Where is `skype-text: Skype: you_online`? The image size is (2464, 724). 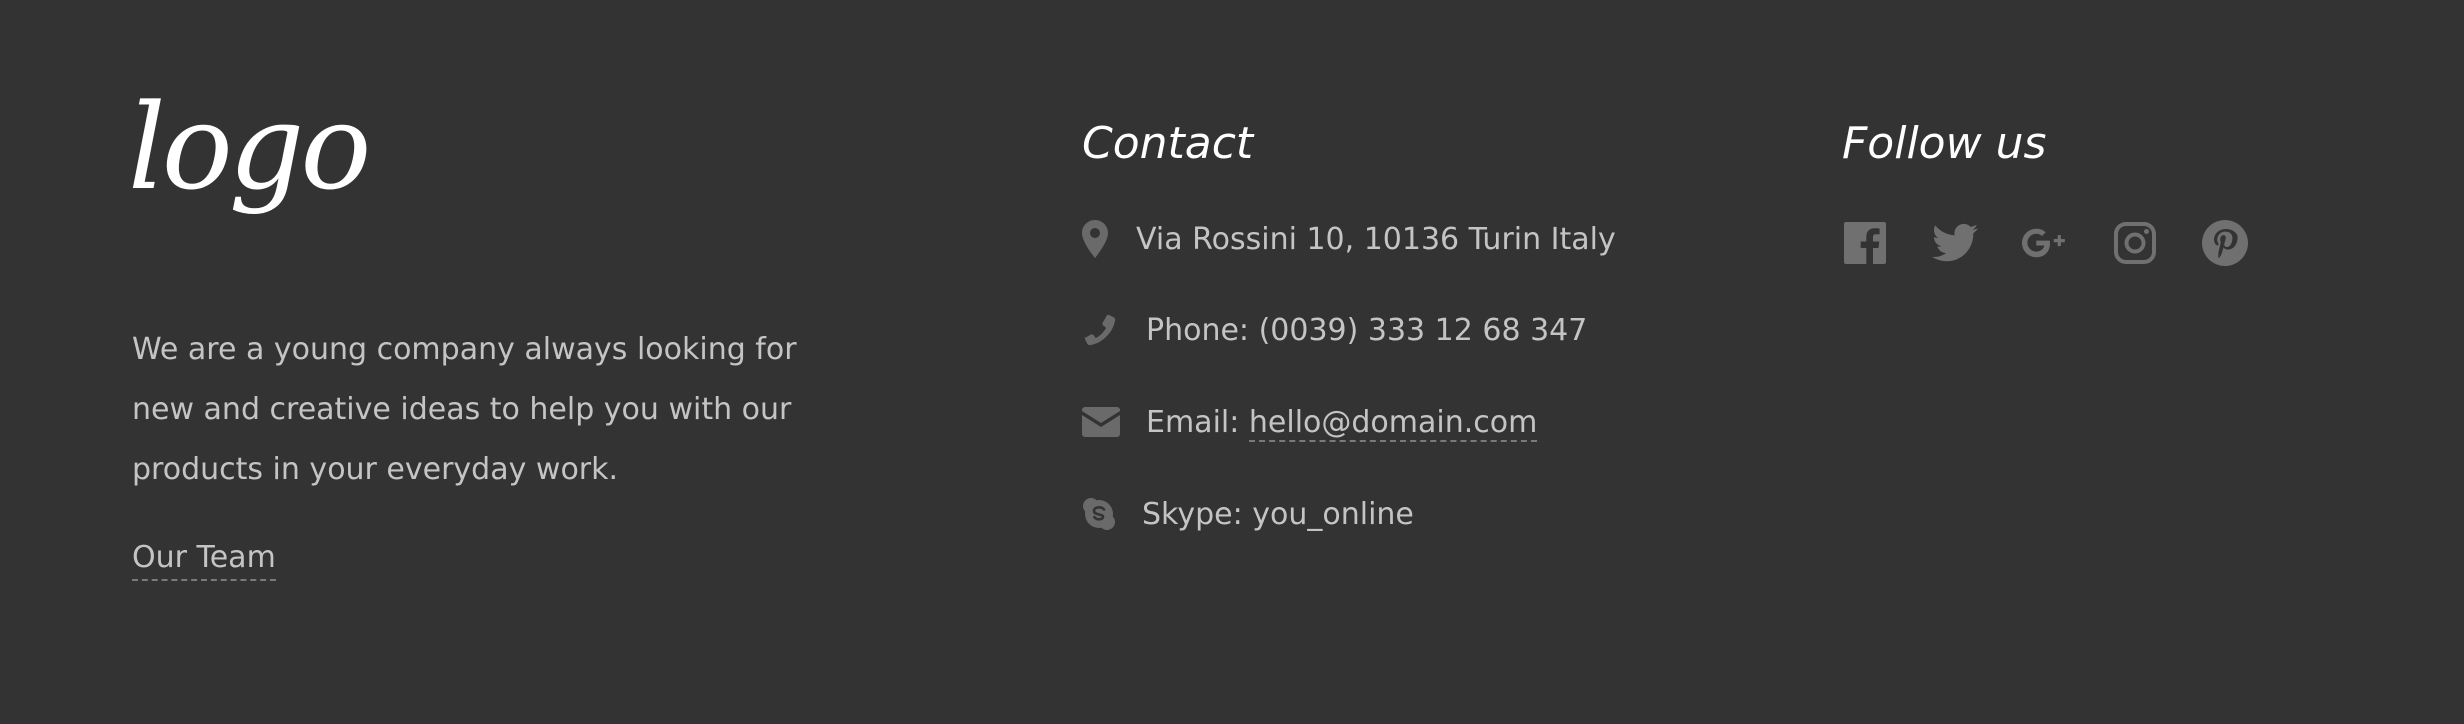 skype-text: Skype: you_online is located at coordinates (1278, 514).